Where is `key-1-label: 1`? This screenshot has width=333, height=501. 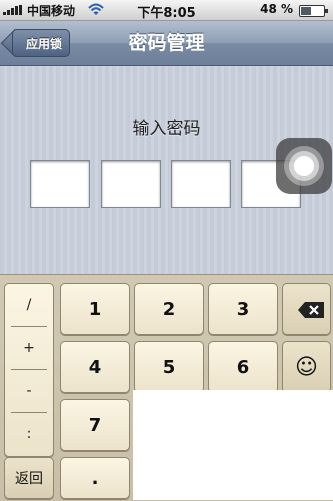
key-1-label: 1 is located at coordinates (95, 309).